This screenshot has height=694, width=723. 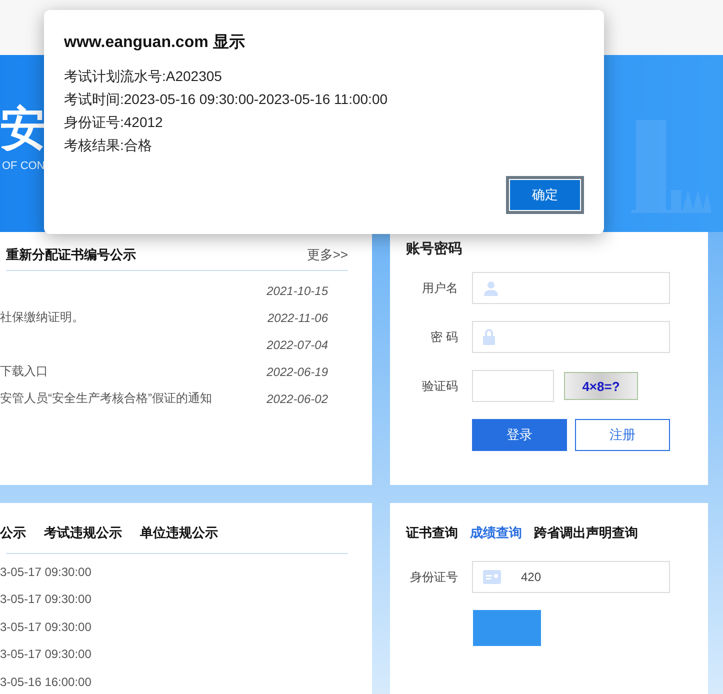 What do you see at coordinates (571, 288) in the screenshot?
I see `username-field` at bounding box center [571, 288].